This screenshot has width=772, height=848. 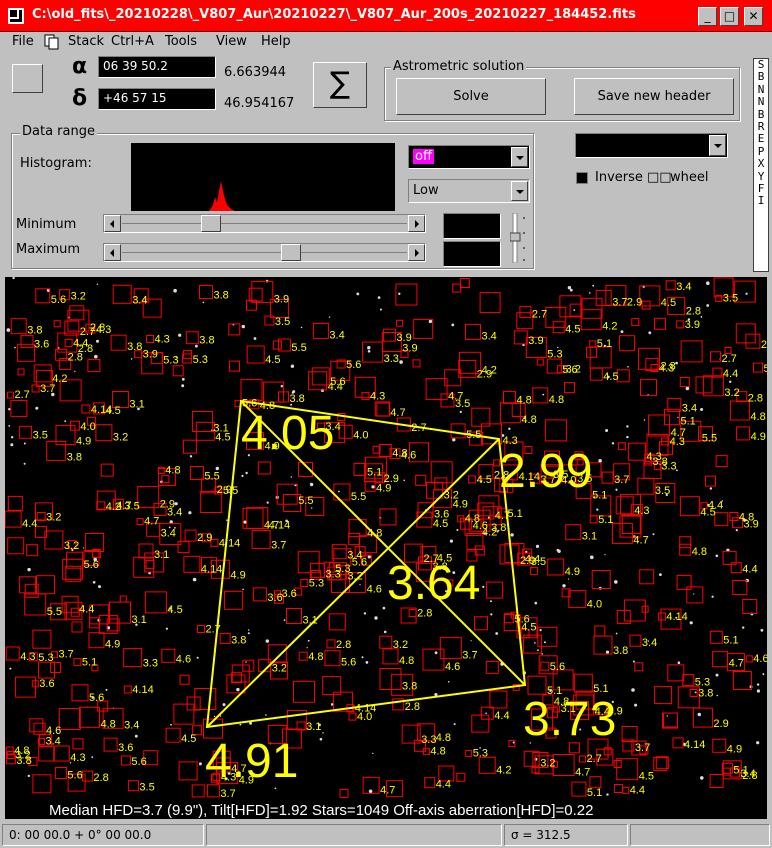 I want to click on menu-tools: Tools, so click(x=181, y=41).